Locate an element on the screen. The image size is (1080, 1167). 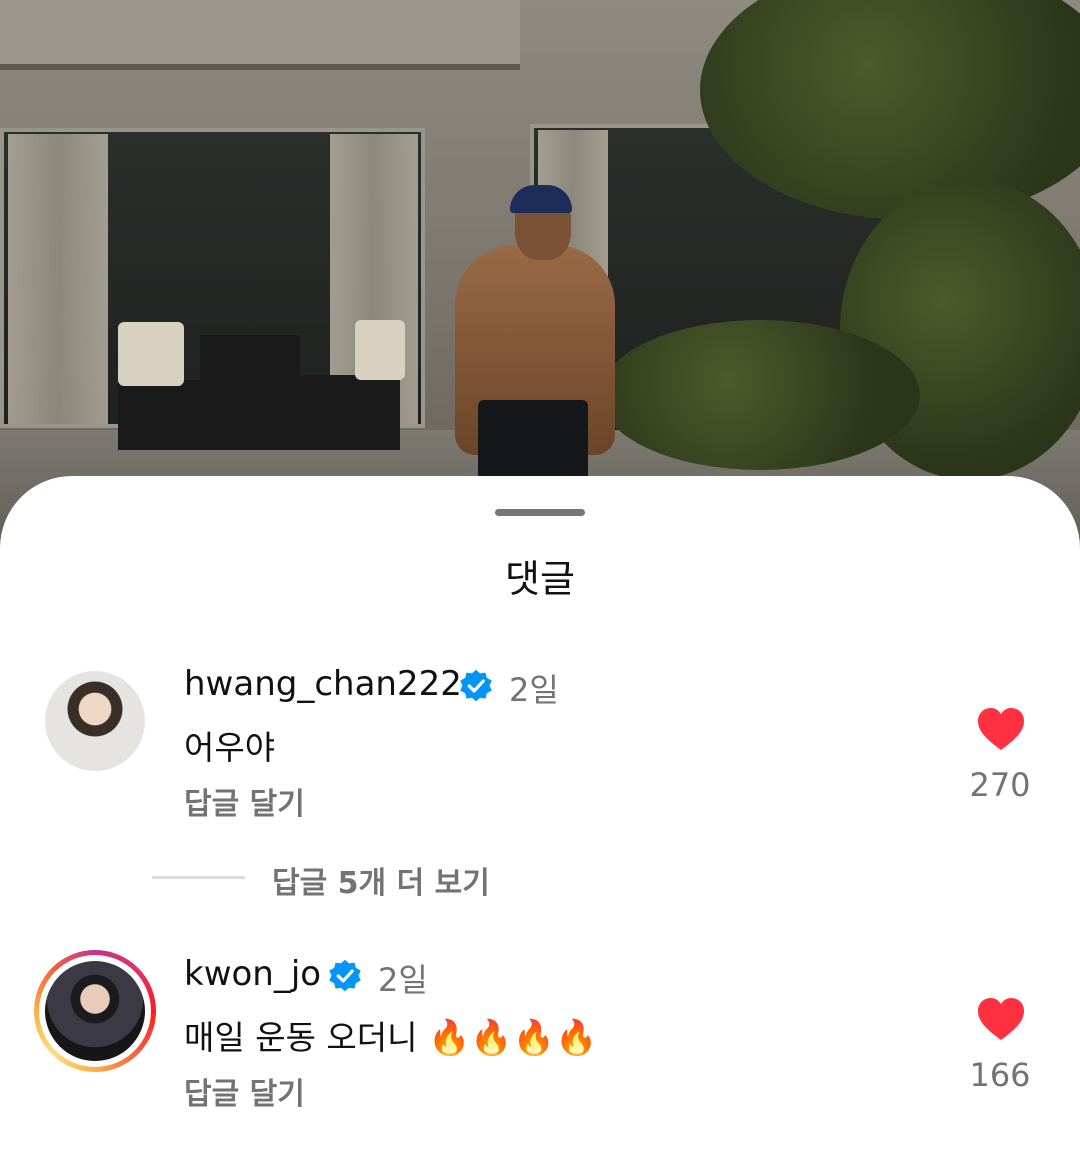
photo-table is located at coordinates (250, 392).